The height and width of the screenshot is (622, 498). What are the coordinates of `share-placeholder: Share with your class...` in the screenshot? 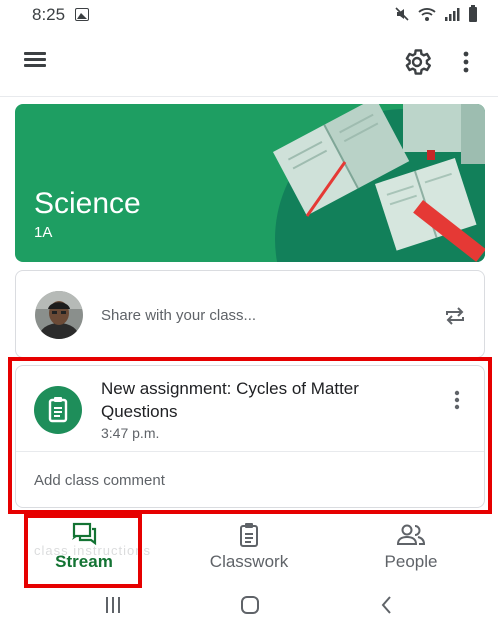 It's located at (179, 315).